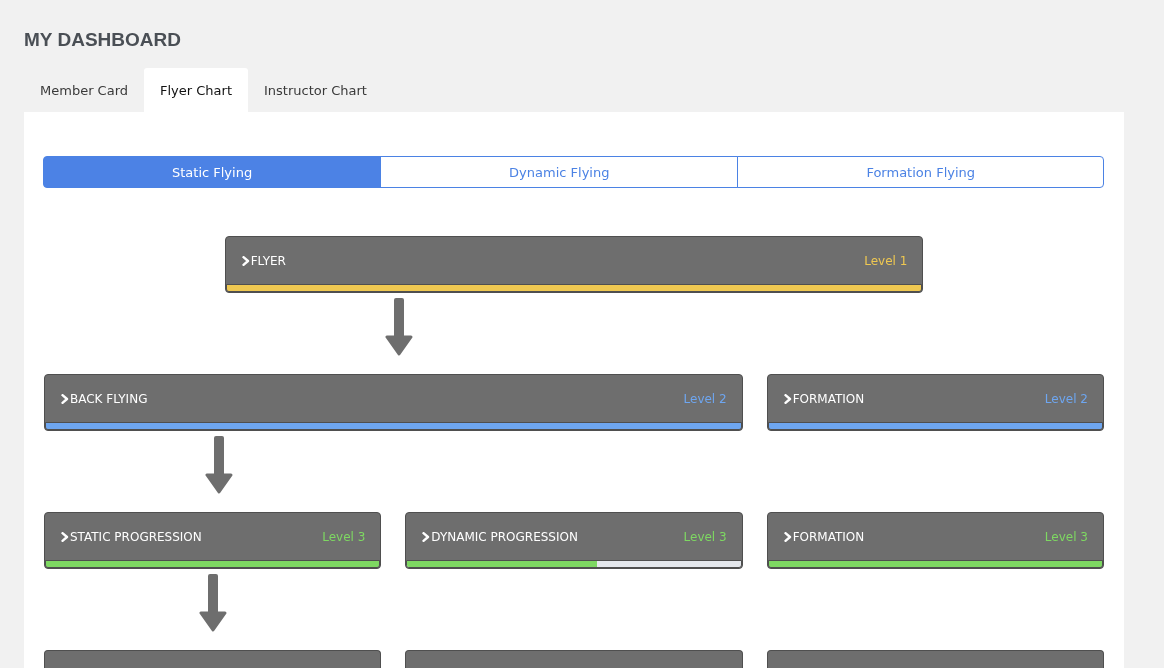 This screenshot has width=1164, height=668. I want to click on segment-tab: Dynamic Flying, so click(559, 172).